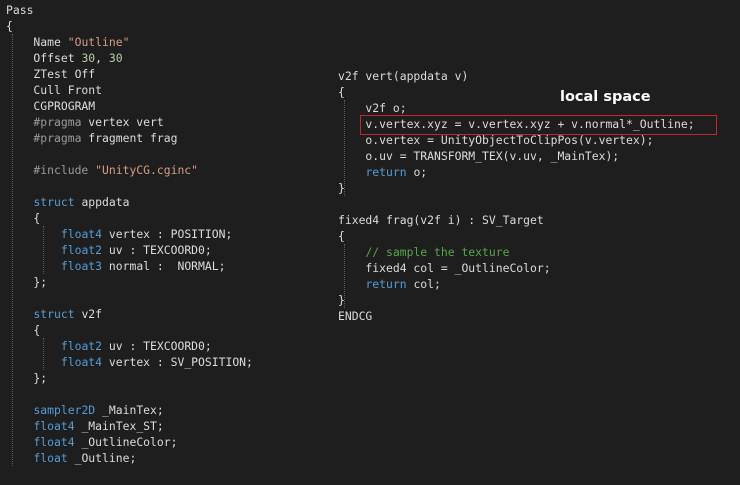 The image size is (740, 485). I want to click on code-token: fixed4 col = _OutlineColor;, so click(444, 268).